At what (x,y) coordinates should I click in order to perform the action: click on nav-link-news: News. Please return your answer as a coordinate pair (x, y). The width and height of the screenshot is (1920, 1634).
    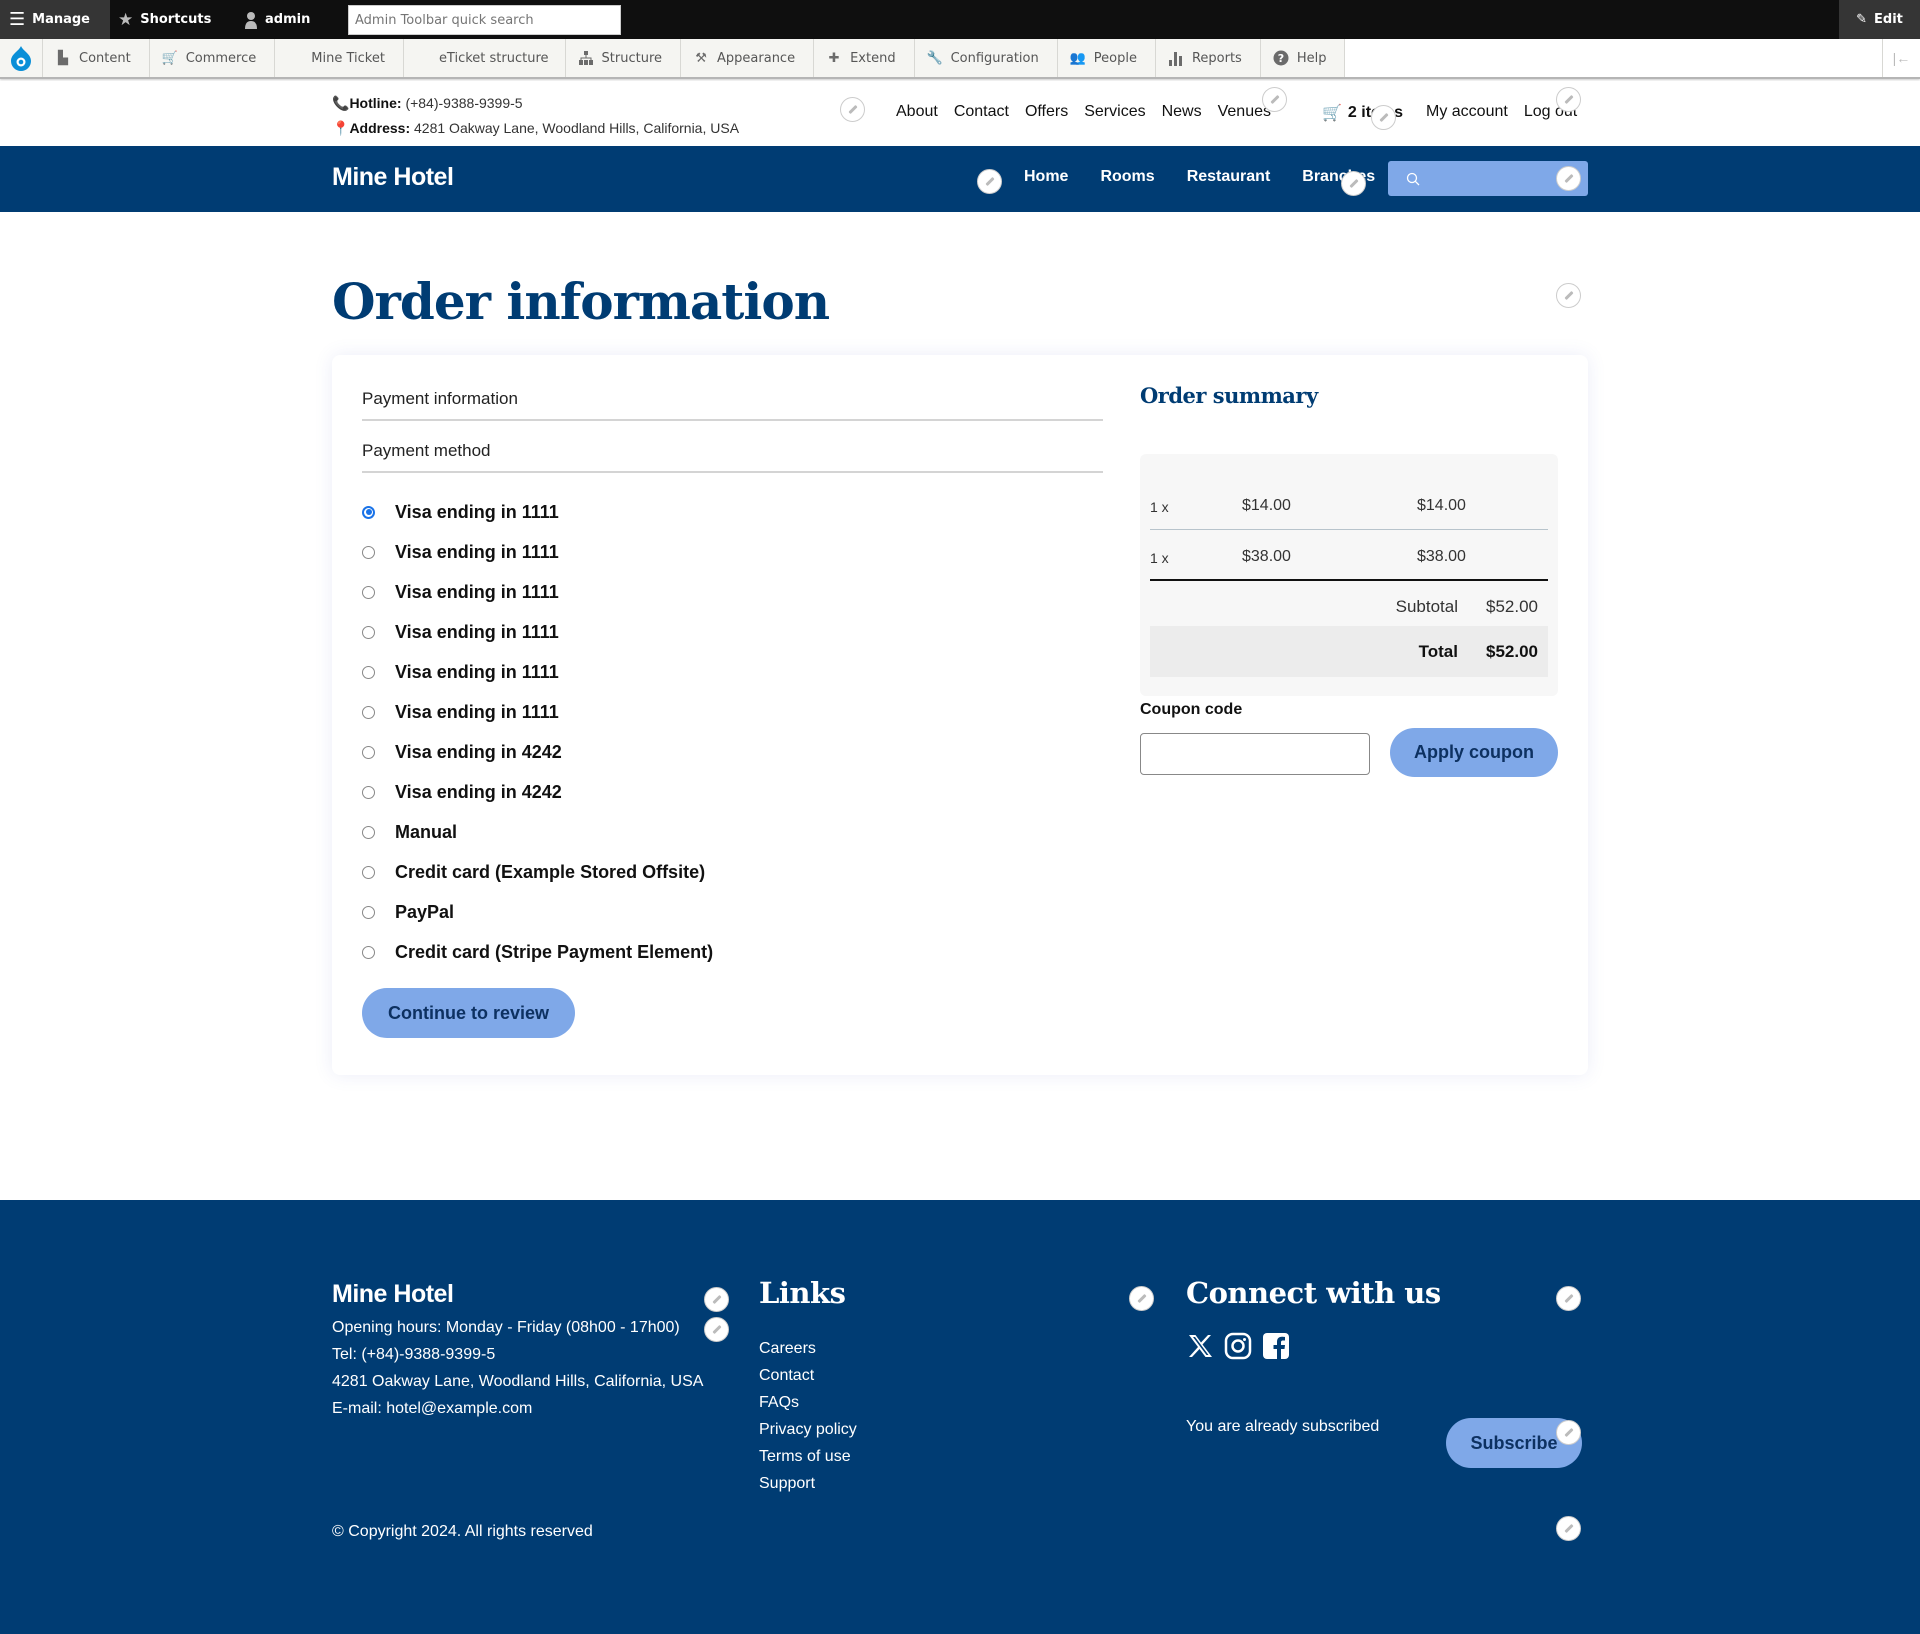
    Looking at the image, I should click on (1182, 112).